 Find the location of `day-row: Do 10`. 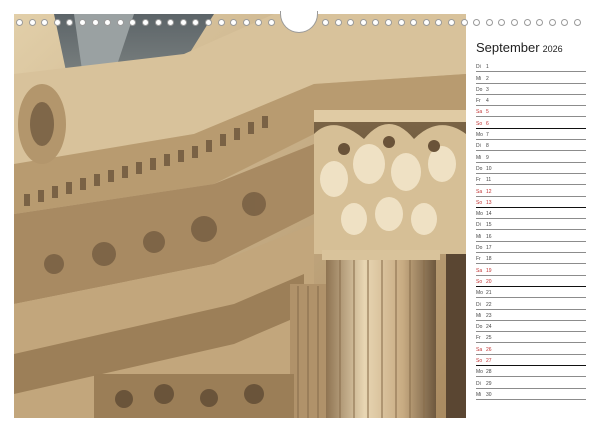

day-row: Do 10 is located at coordinates (531, 168).